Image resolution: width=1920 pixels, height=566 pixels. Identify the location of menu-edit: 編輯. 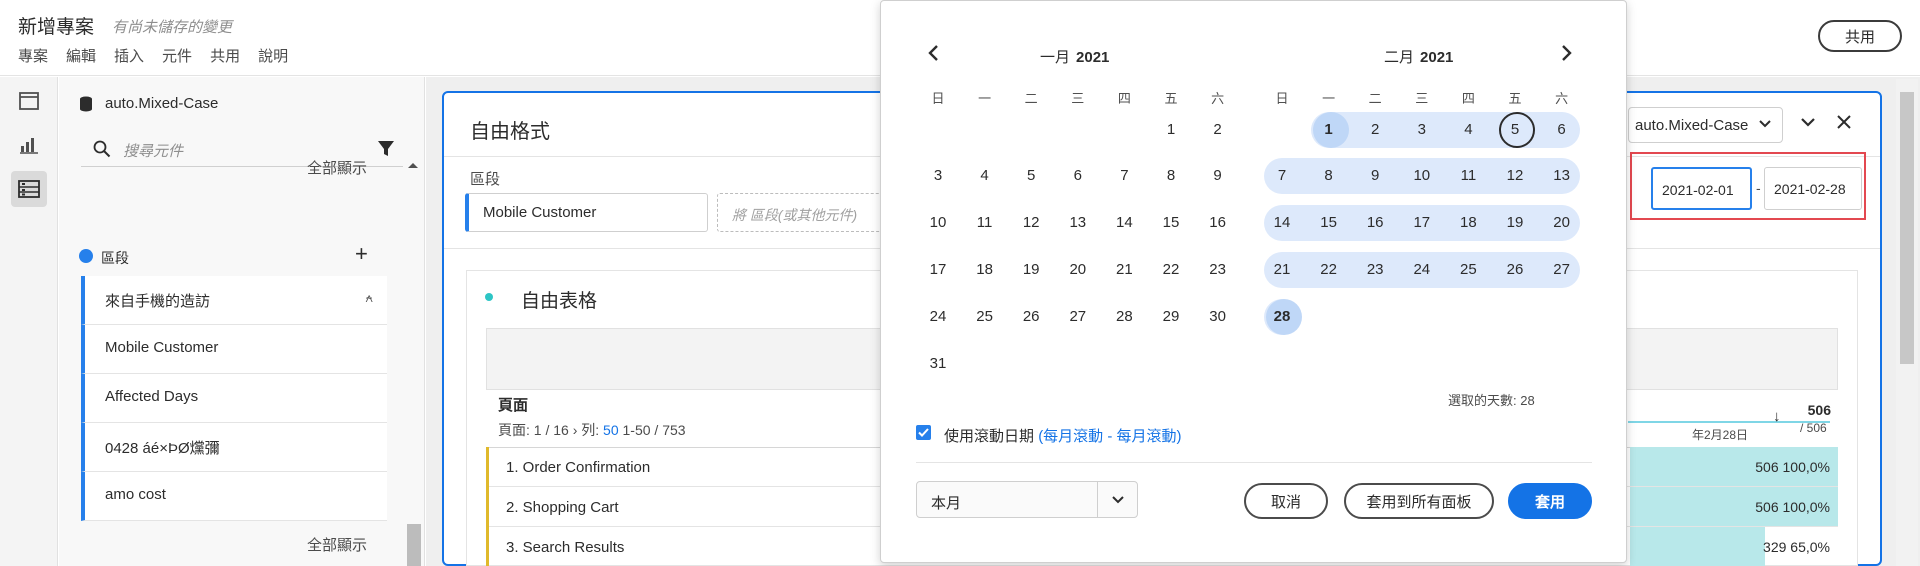
(81, 55).